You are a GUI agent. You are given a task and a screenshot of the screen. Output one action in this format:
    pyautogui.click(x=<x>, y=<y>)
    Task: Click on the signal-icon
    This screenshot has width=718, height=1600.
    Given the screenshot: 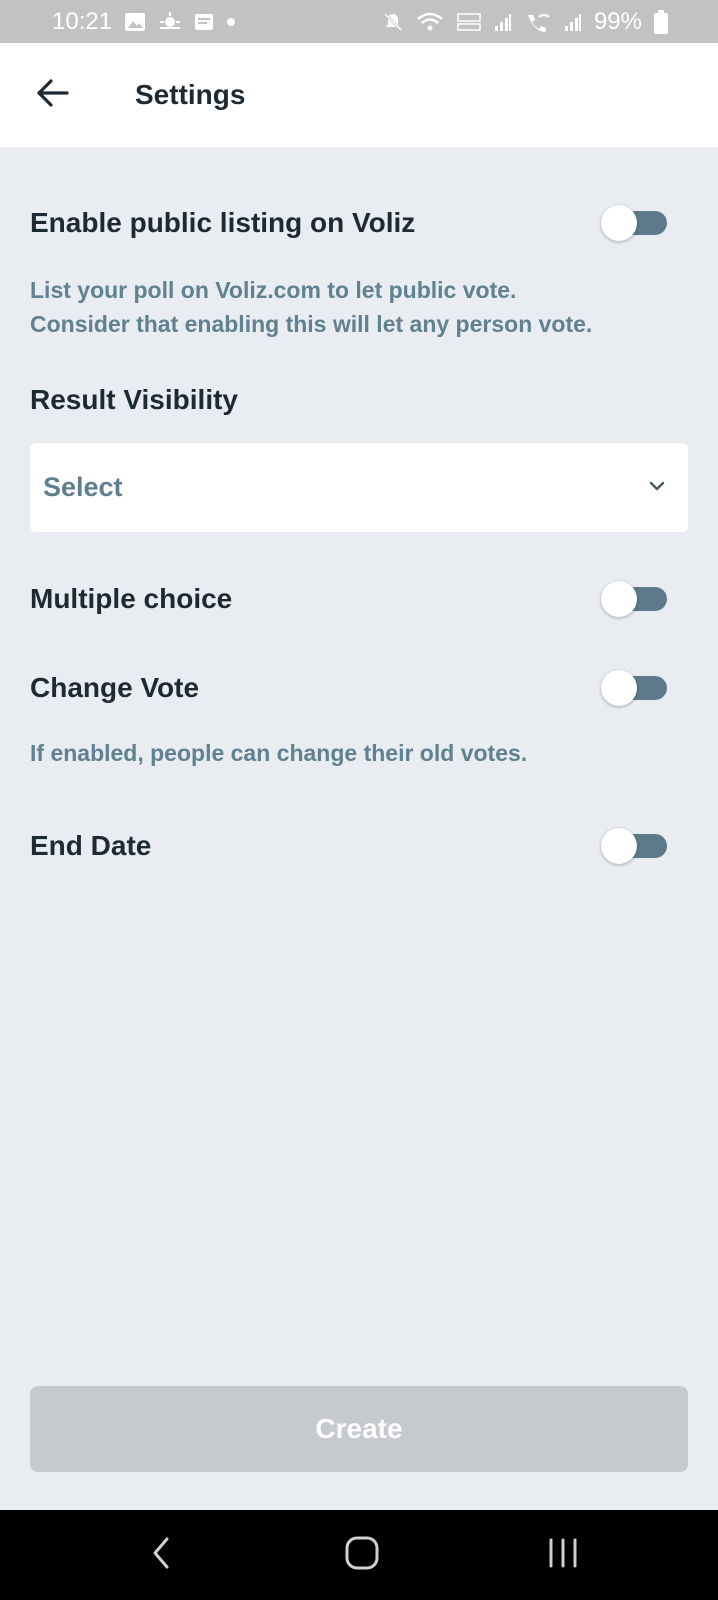 What is the action you would take?
    pyautogui.click(x=503, y=22)
    